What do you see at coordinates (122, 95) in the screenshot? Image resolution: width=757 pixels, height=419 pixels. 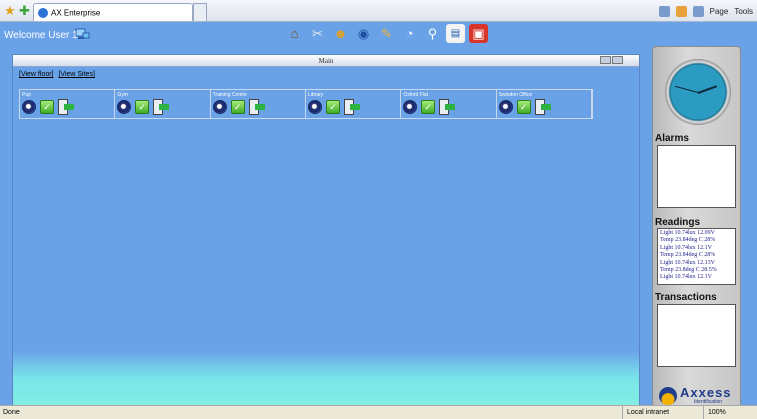 I see `site-name: Gym` at bounding box center [122, 95].